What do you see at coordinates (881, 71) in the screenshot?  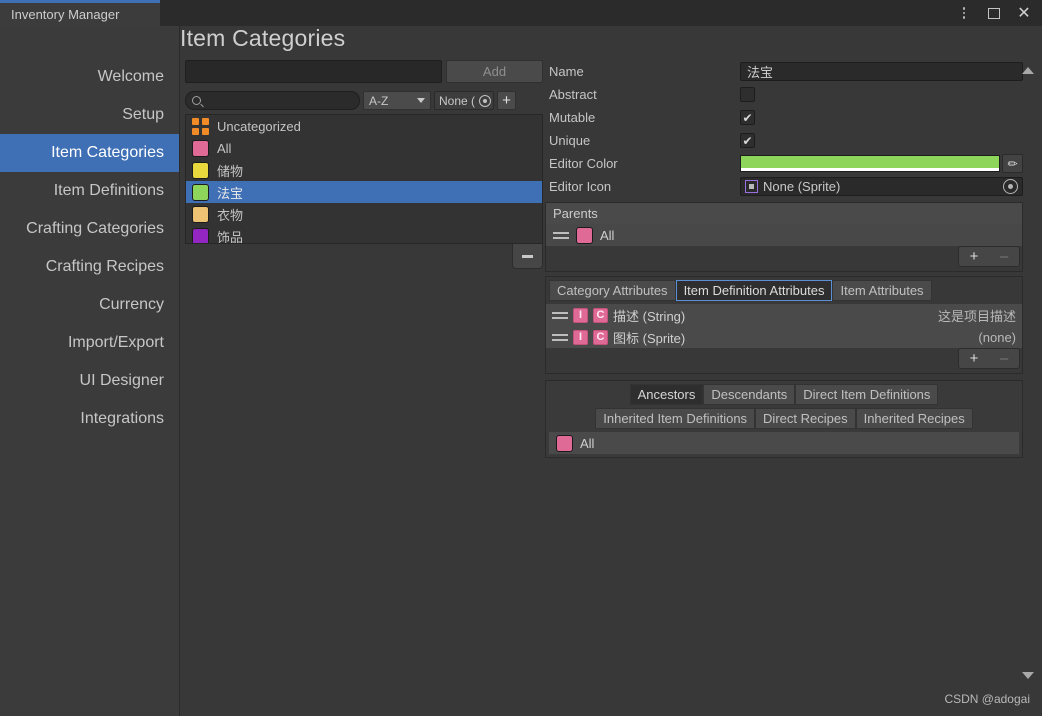 I see `name-input: 法宝` at bounding box center [881, 71].